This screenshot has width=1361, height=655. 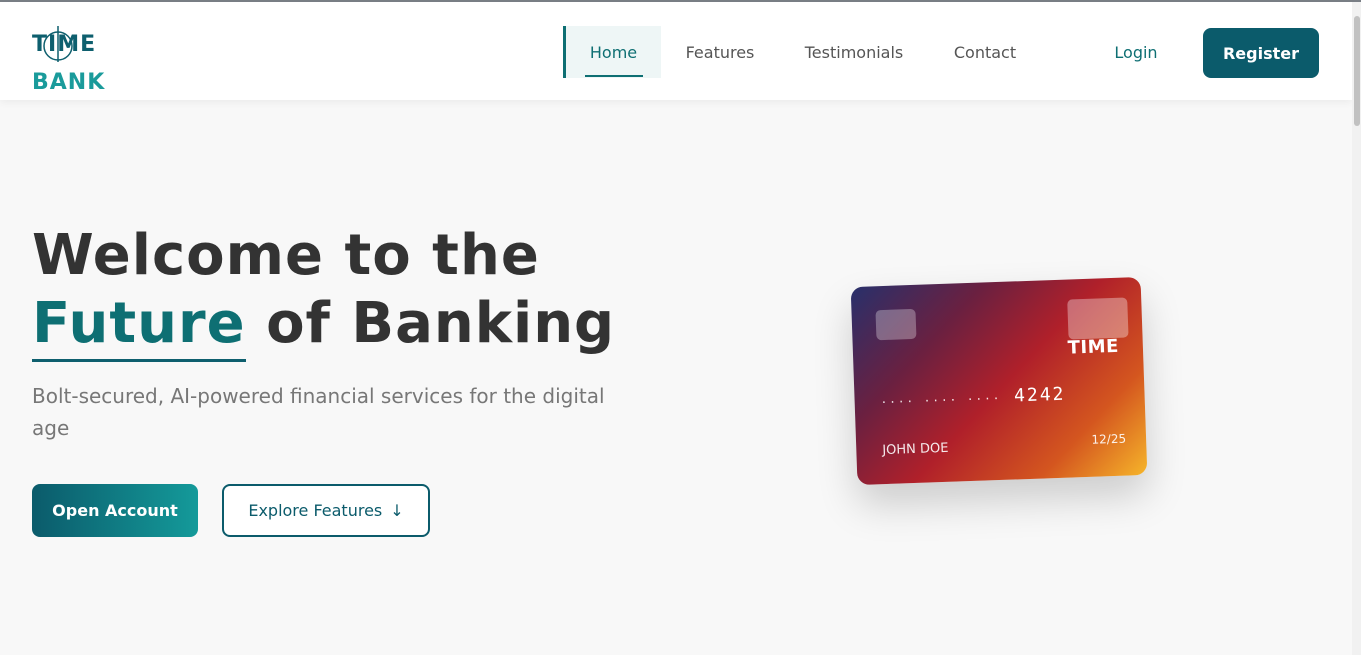 I want to click on nav-home-label: Home, so click(x=613, y=52).